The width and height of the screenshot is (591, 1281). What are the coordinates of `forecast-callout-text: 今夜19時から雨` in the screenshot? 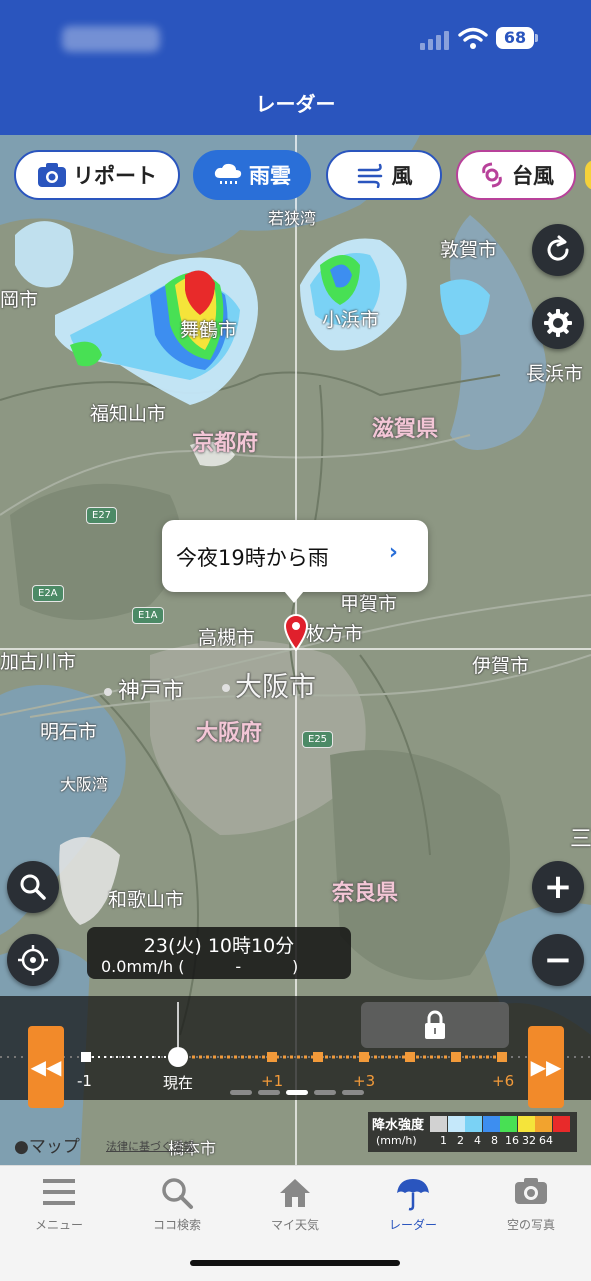 It's located at (252, 558).